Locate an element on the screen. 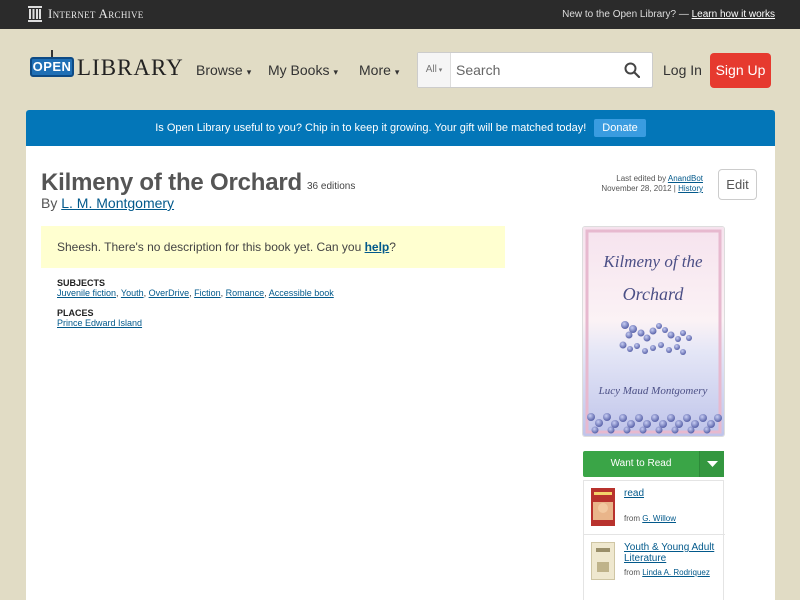 Image resolution: width=800 pixels, height=600 pixels. reading-status-dropdown is located at coordinates (711, 464).